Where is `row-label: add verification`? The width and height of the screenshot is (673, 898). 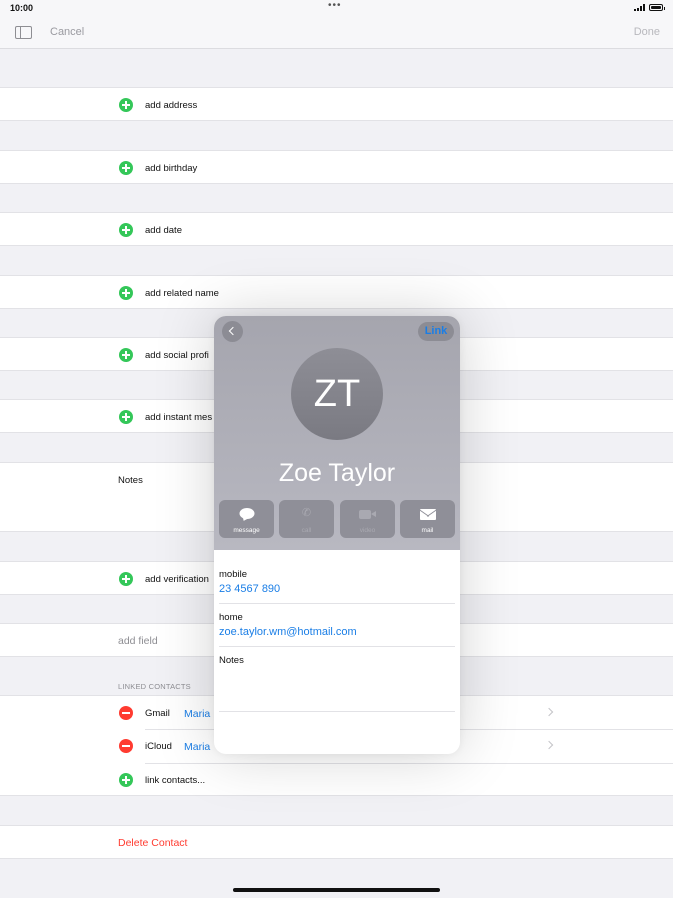 row-label: add verification is located at coordinates (177, 579).